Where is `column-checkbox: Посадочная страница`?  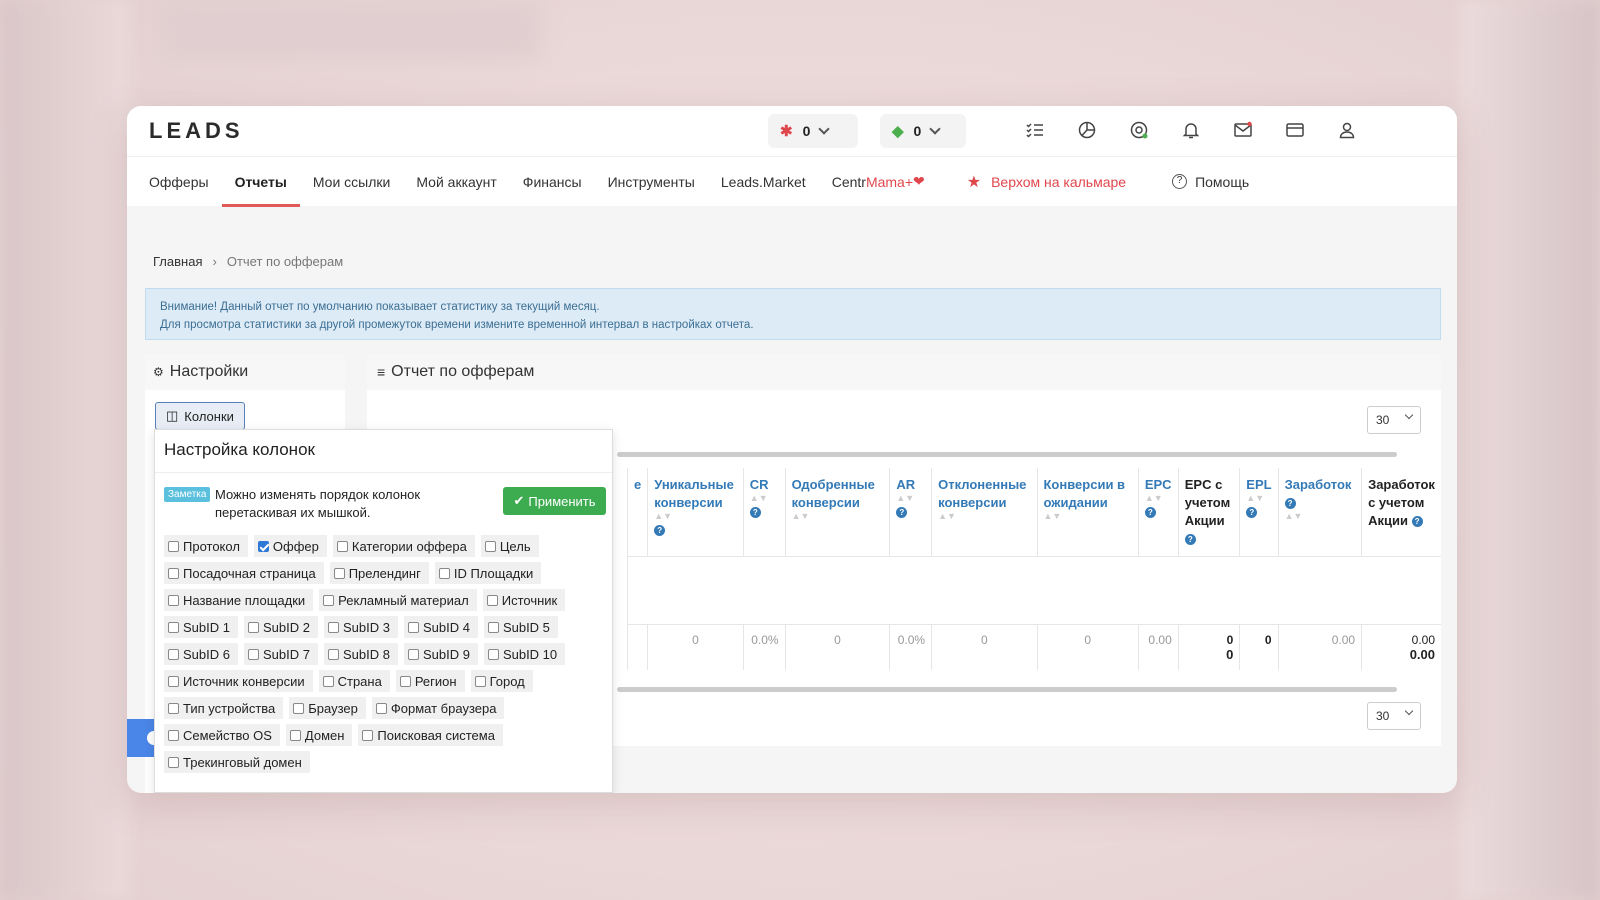 column-checkbox: Посадочная страница is located at coordinates (244, 573).